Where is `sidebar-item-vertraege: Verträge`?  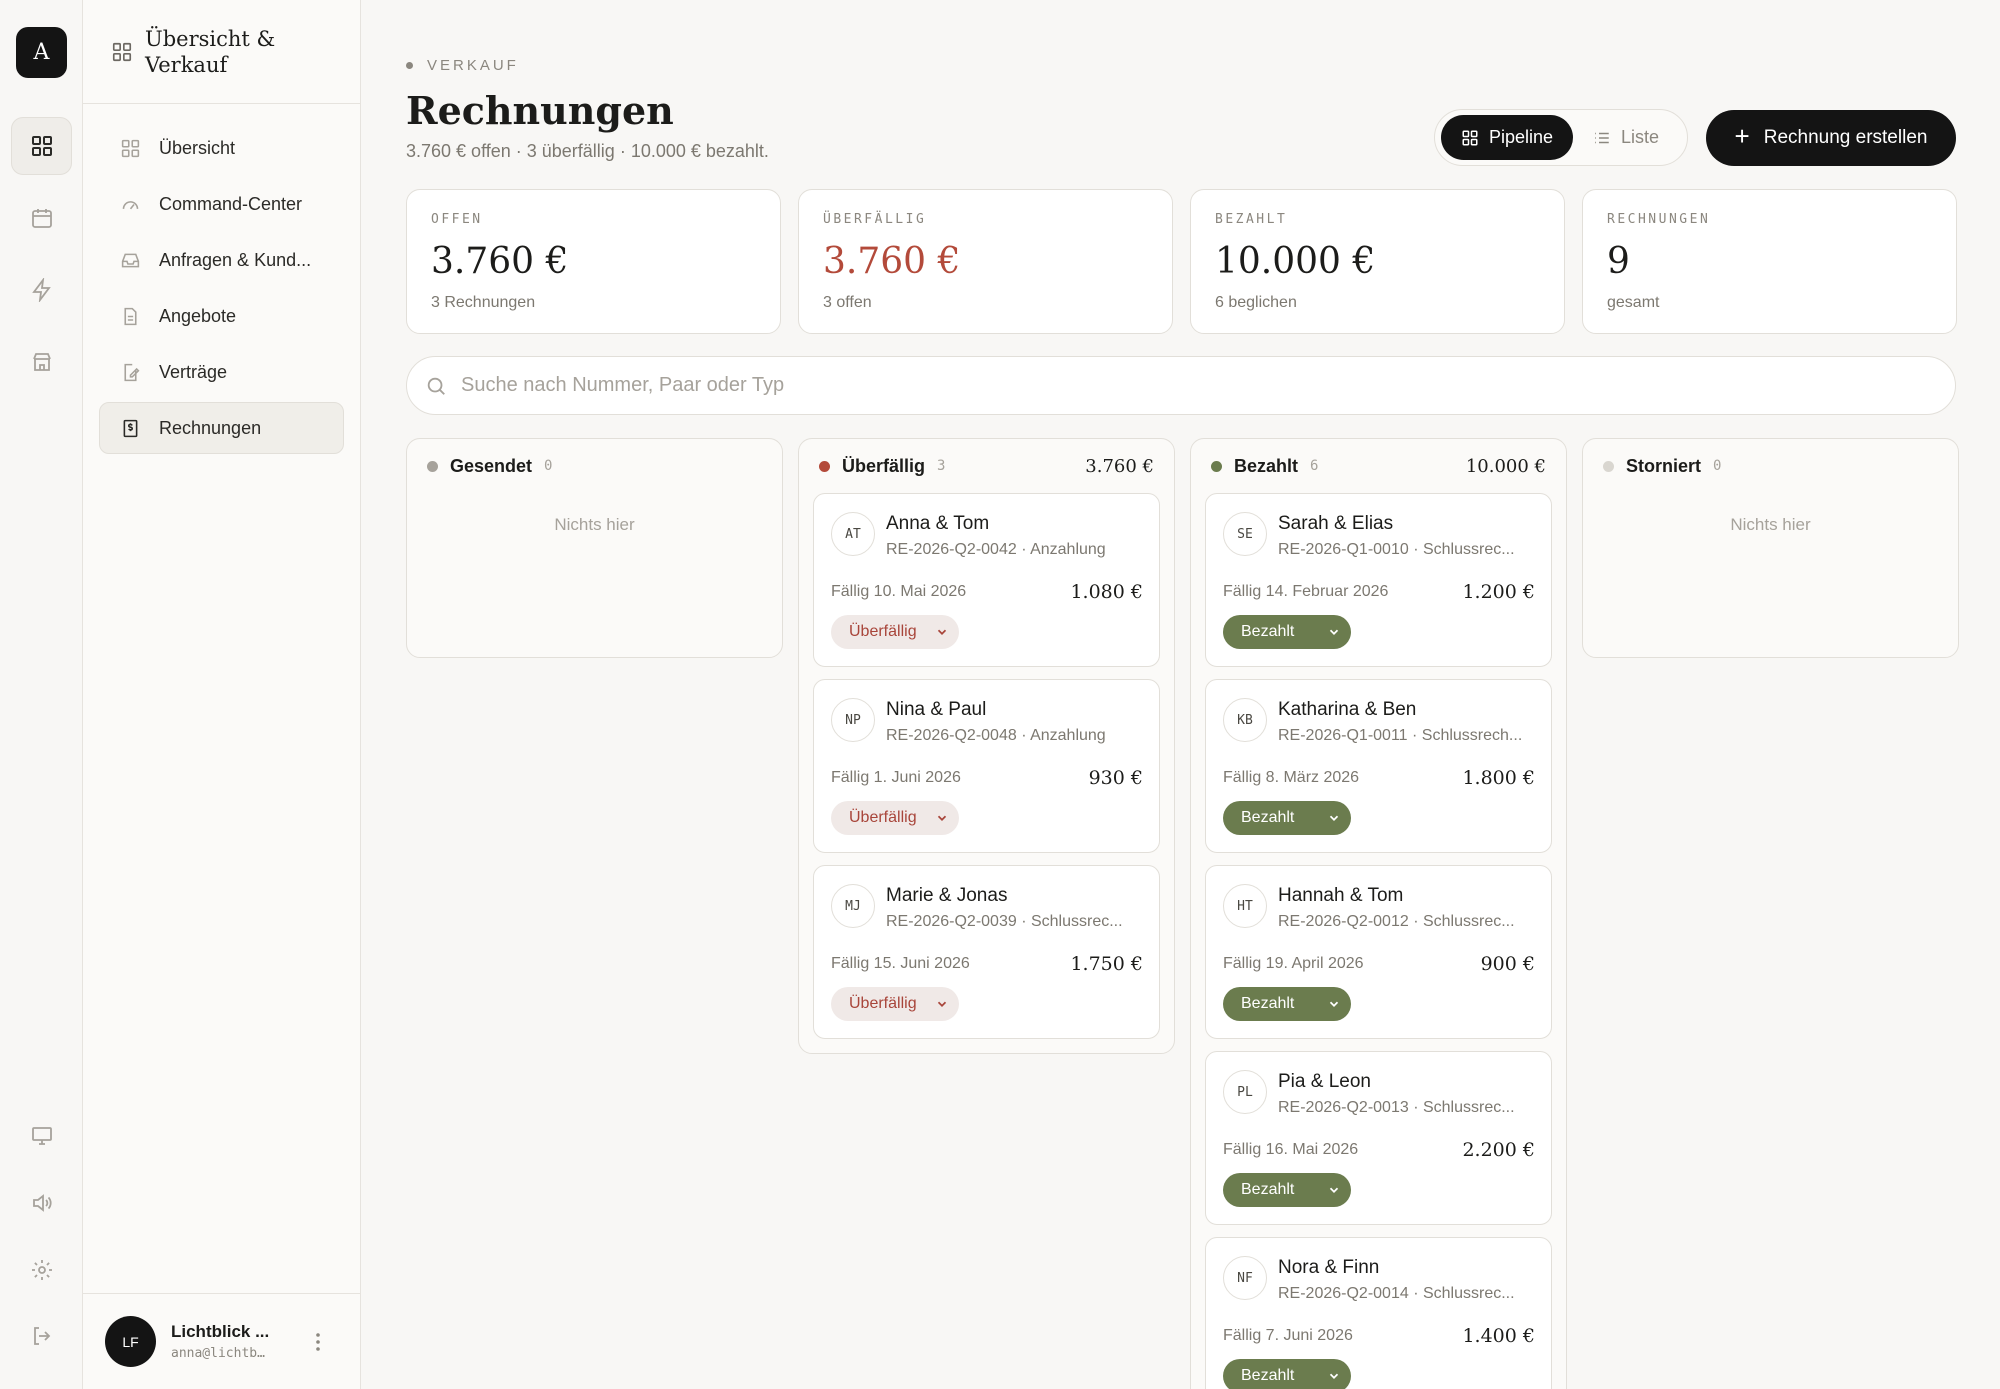 sidebar-item-vertraege: Verträge is located at coordinates (221, 372).